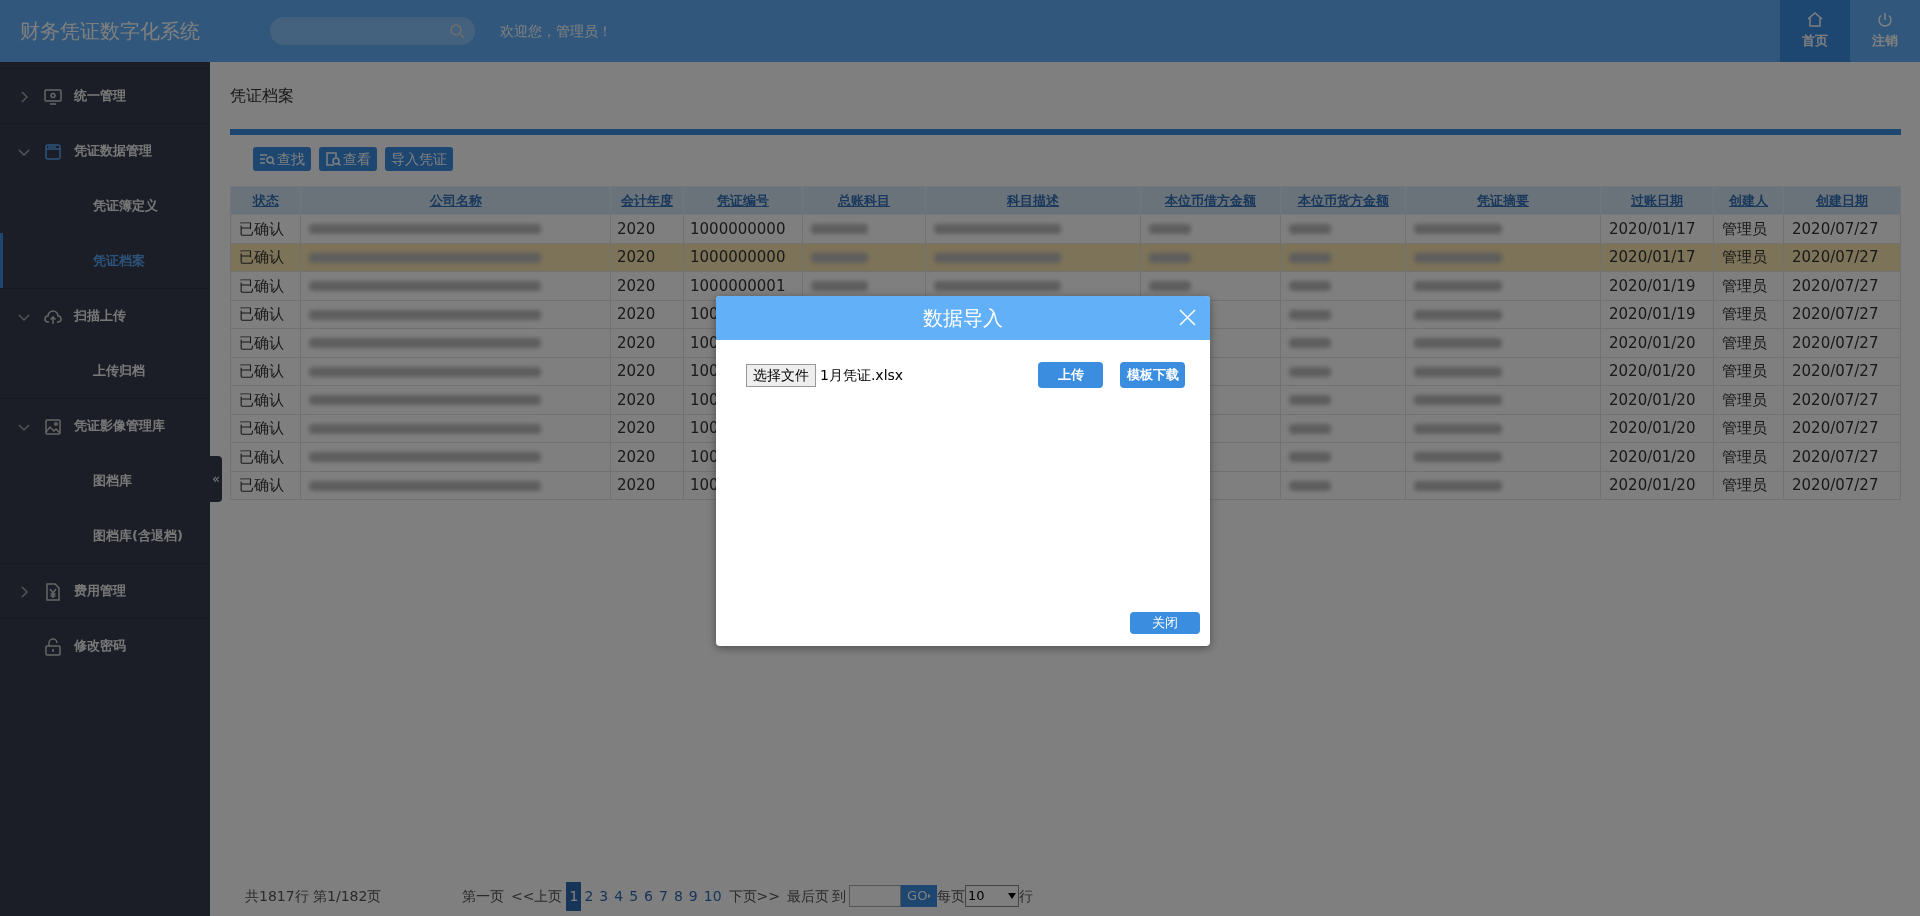 The height and width of the screenshot is (916, 1920). What do you see at coordinates (1187, 317) in the screenshot?
I see `close-icon` at bounding box center [1187, 317].